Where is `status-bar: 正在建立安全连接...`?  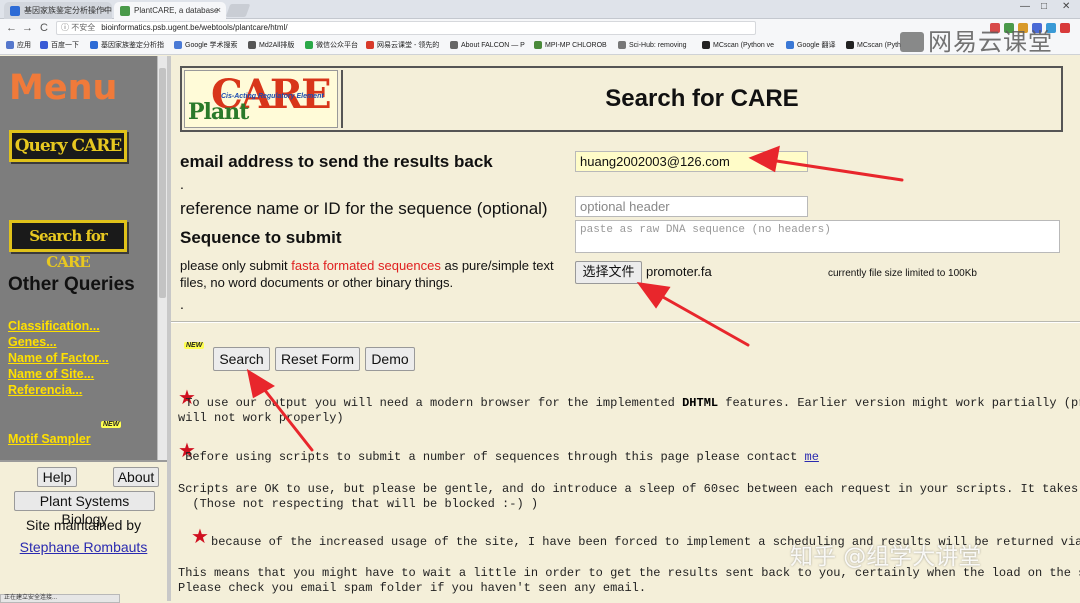 status-bar: 正在建立安全连接... is located at coordinates (60, 598).